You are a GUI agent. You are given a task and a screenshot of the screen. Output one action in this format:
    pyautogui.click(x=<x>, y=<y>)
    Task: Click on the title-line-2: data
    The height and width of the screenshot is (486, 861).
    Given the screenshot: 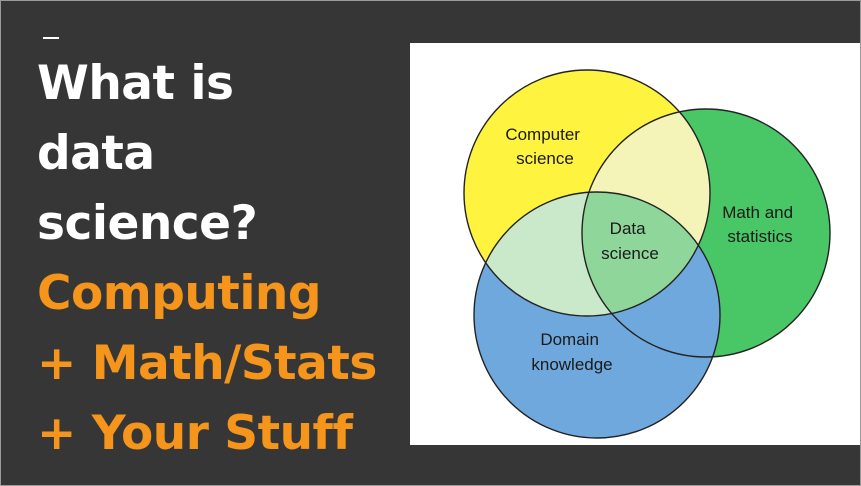 What is the action you would take?
    pyautogui.click(x=96, y=153)
    